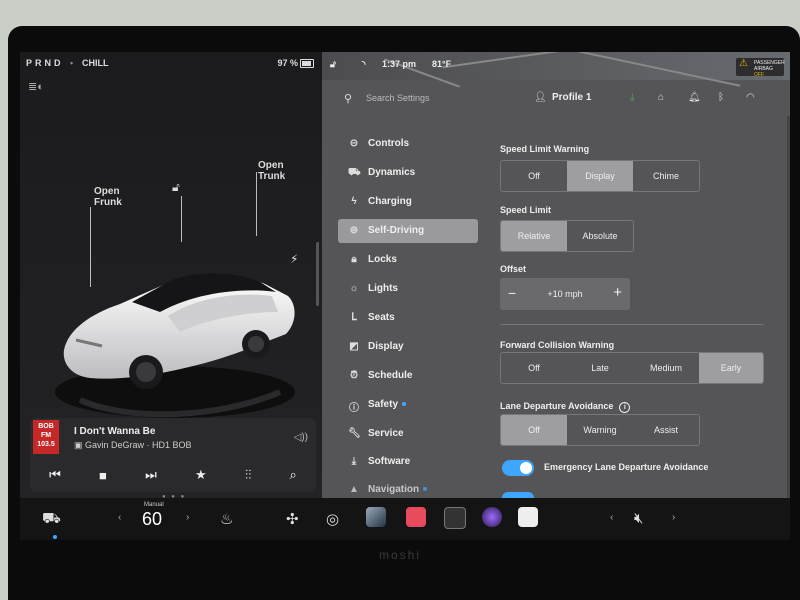 Image resolution: width=800 pixels, height=600 pixels. I want to click on music-app-icon, so click(416, 517).